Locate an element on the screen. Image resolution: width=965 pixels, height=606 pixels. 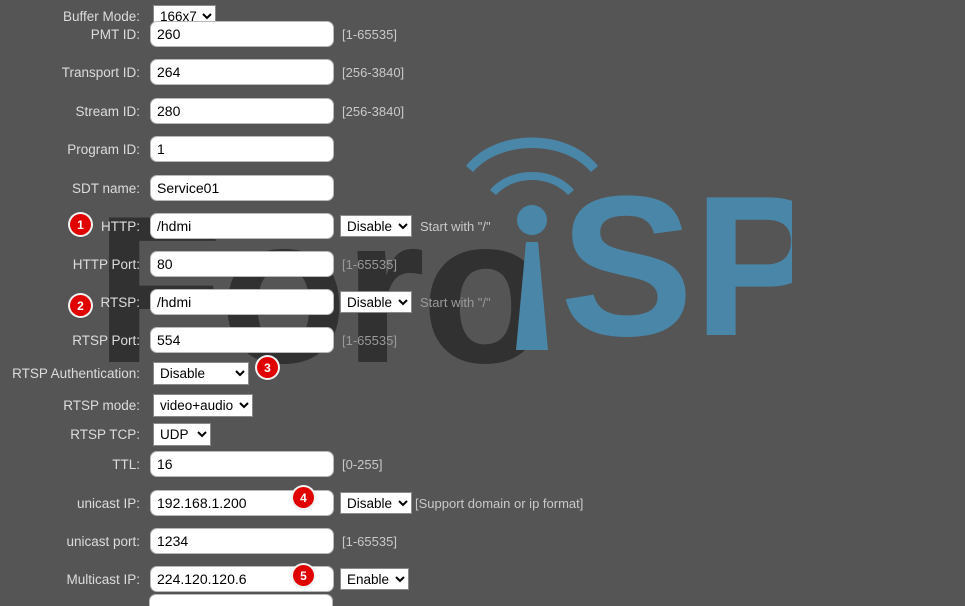
callout-badge-5: 5 is located at coordinates (303, 575).